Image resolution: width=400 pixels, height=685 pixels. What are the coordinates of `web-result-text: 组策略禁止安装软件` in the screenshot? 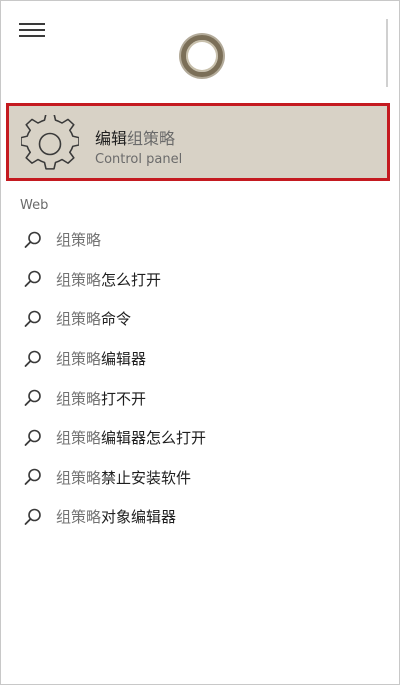 It's located at (123, 477).